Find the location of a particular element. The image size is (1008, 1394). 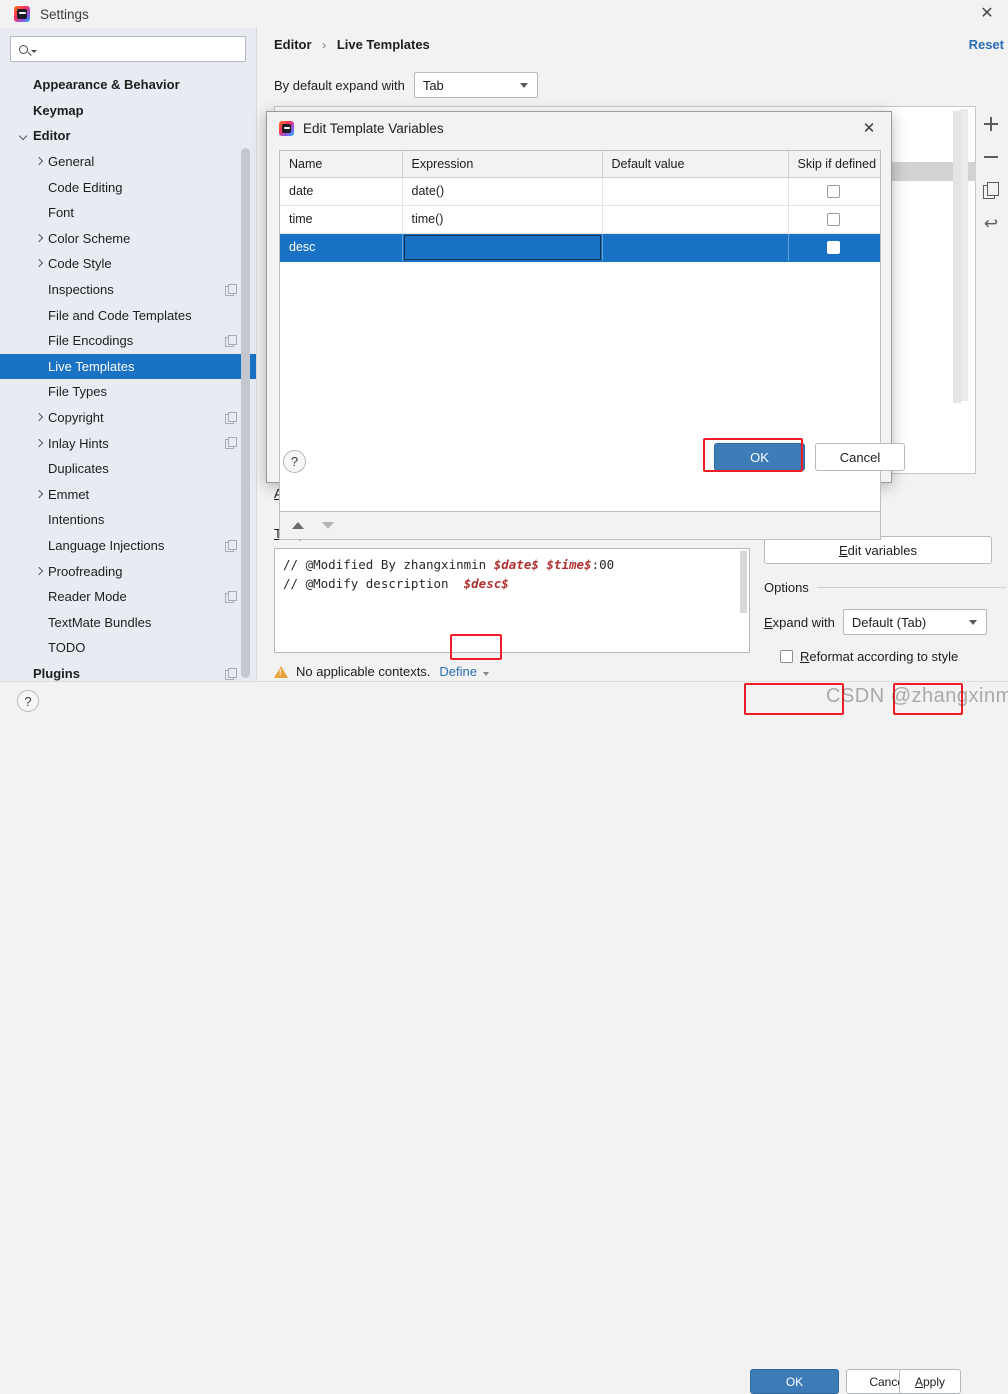

default-expand-label: By default expand with is located at coordinates (339, 85).